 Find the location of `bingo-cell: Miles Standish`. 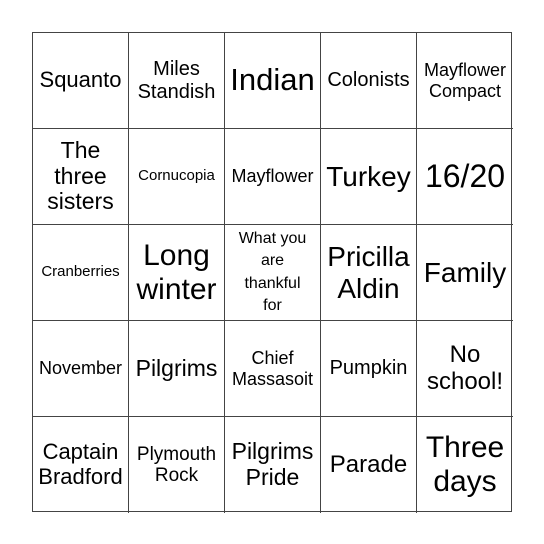

bingo-cell: Miles Standish is located at coordinates (177, 81).